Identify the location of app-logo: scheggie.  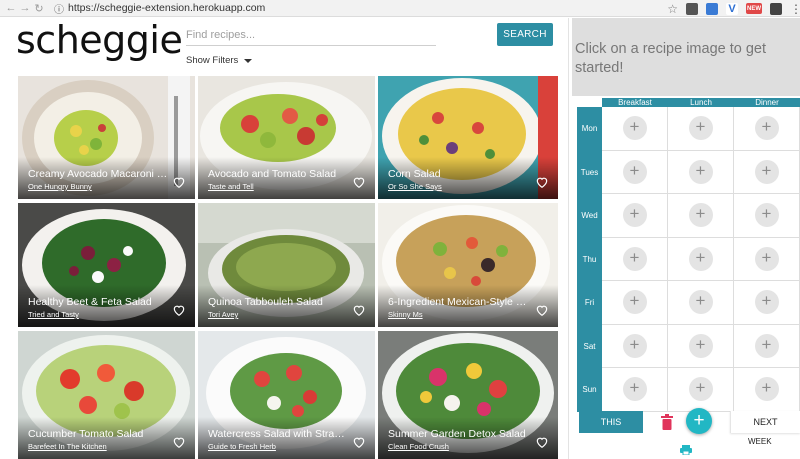
(99, 40).